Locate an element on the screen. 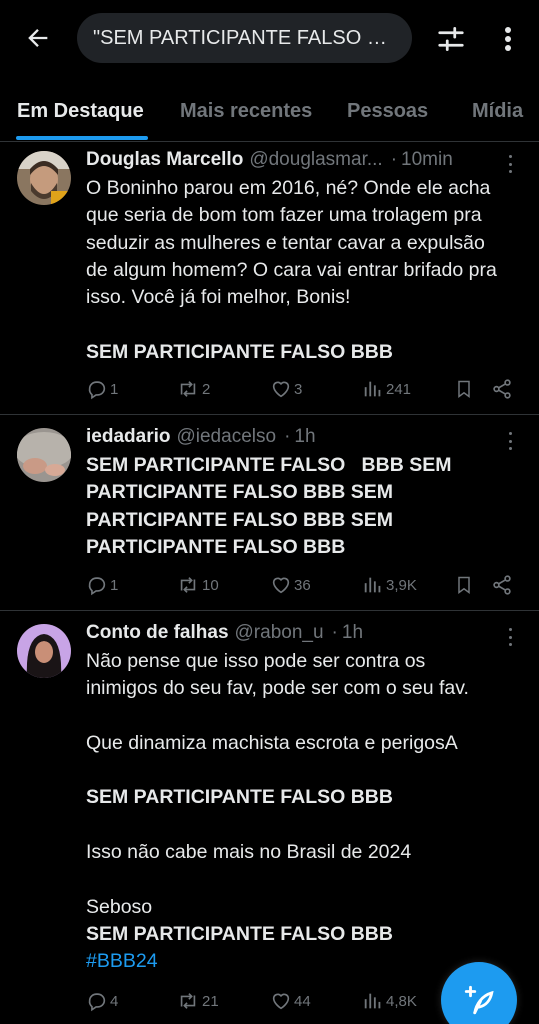  tweet-header: iedadario @iedacelso · 1h is located at coordinates (291, 437).